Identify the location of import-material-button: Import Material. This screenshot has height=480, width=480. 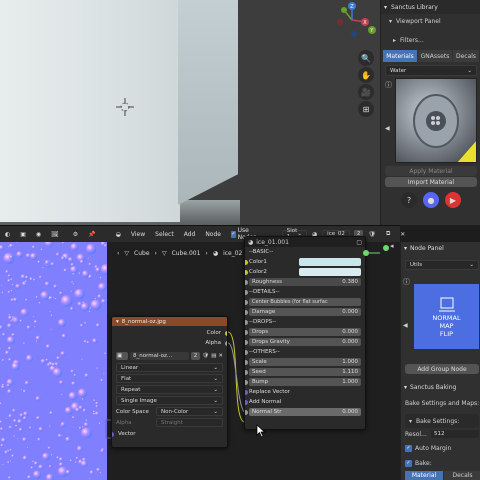
(431, 182).